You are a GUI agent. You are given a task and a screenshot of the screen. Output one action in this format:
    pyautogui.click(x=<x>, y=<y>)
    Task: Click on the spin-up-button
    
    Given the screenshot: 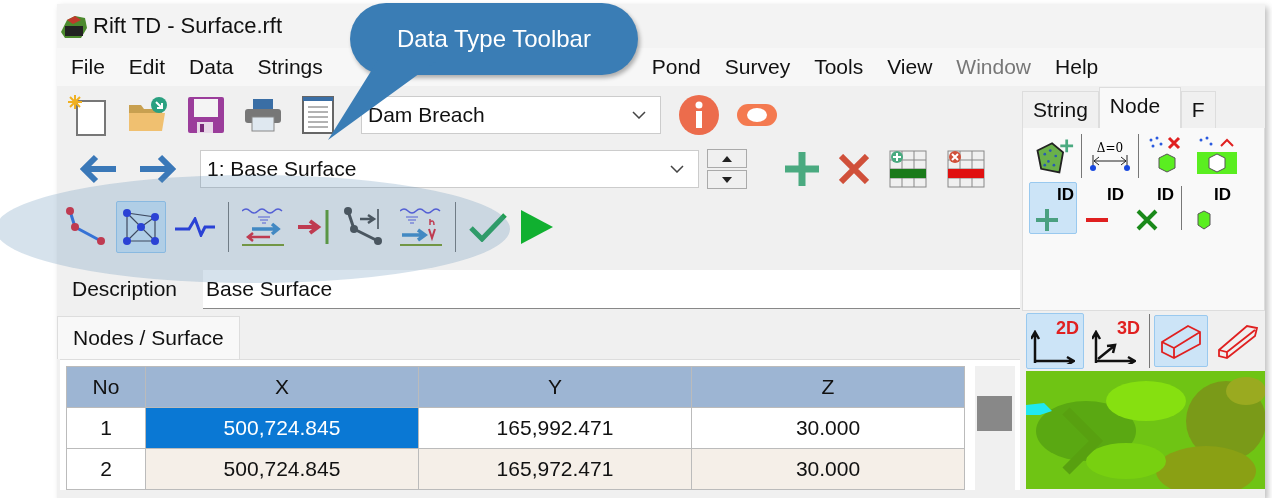 What is the action you would take?
    pyautogui.click(x=727, y=158)
    